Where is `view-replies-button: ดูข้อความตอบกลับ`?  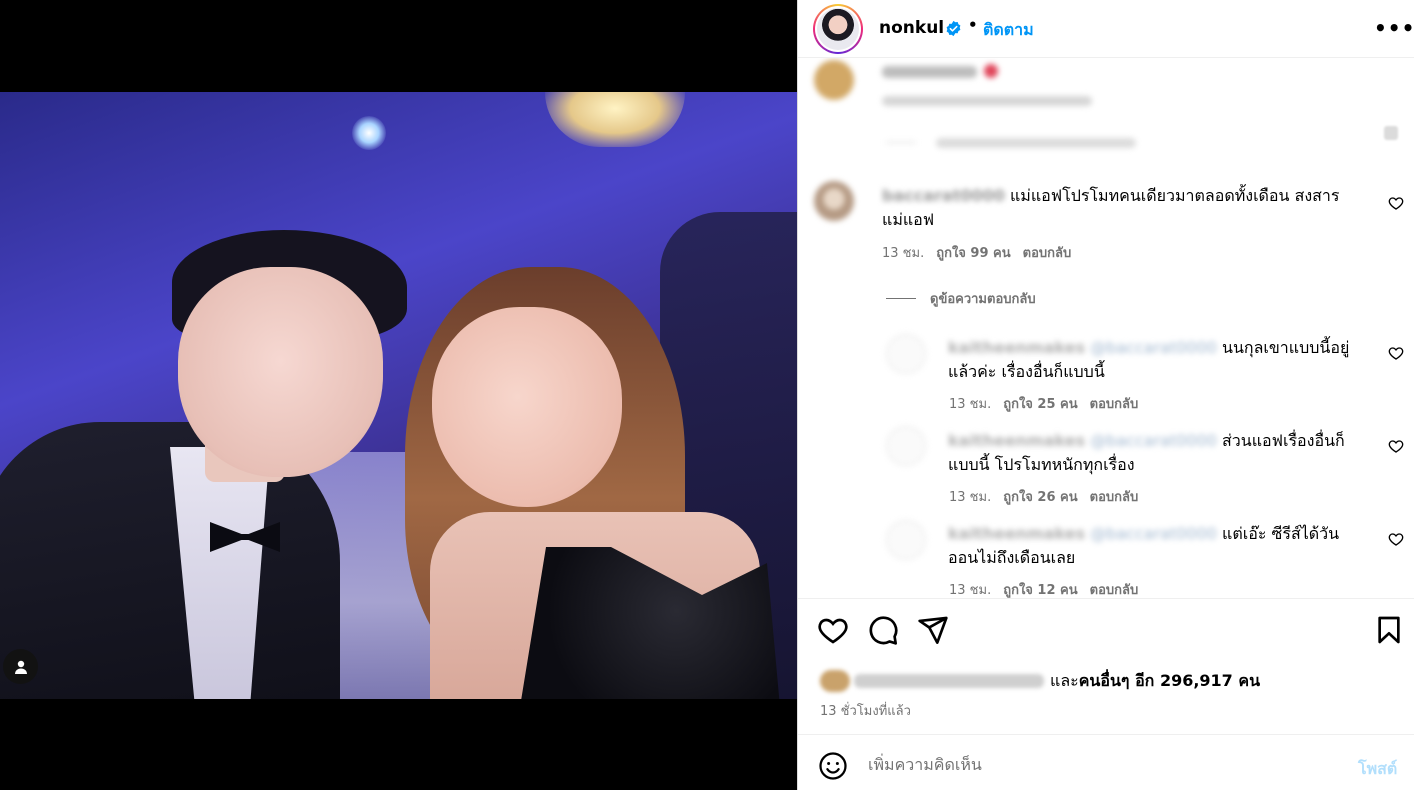
view-replies-button: ดูข้อความตอบกลับ is located at coordinates (961, 298).